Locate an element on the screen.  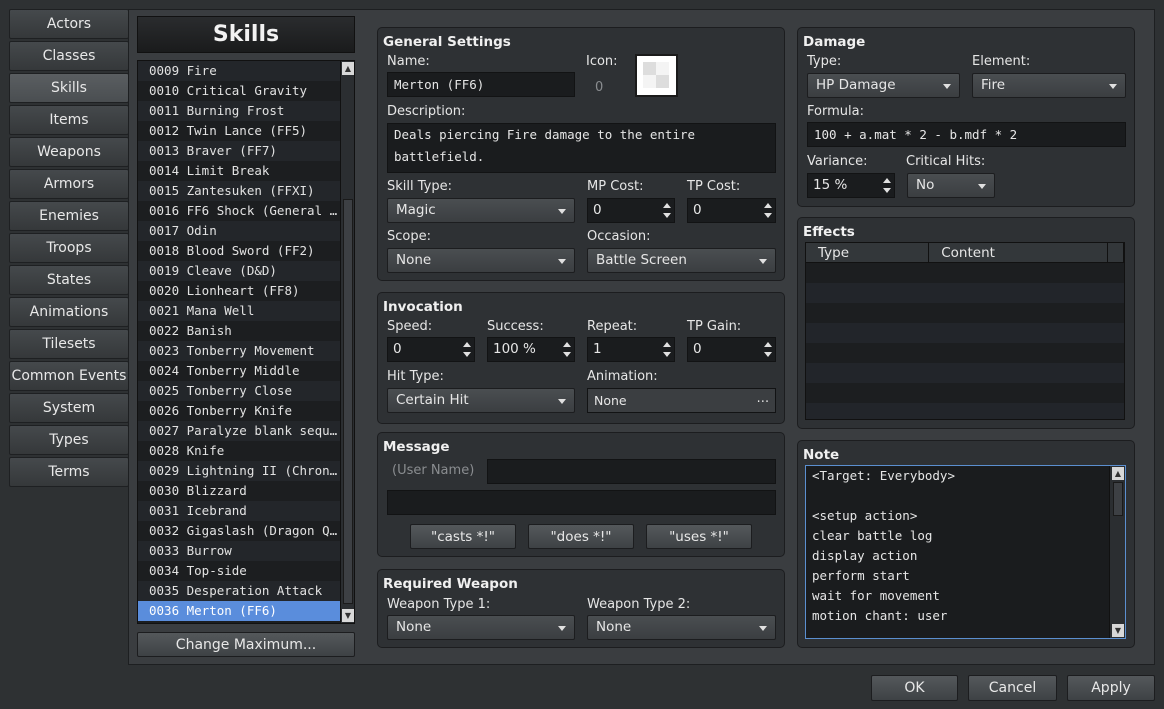
skill-list-item: 0022 Banish is located at coordinates (239, 331).